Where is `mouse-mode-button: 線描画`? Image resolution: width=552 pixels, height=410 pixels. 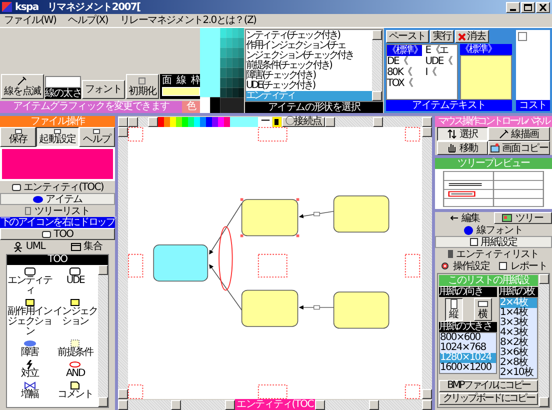
mouse-mode-button: 線描画 is located at coordinates (519, 134).